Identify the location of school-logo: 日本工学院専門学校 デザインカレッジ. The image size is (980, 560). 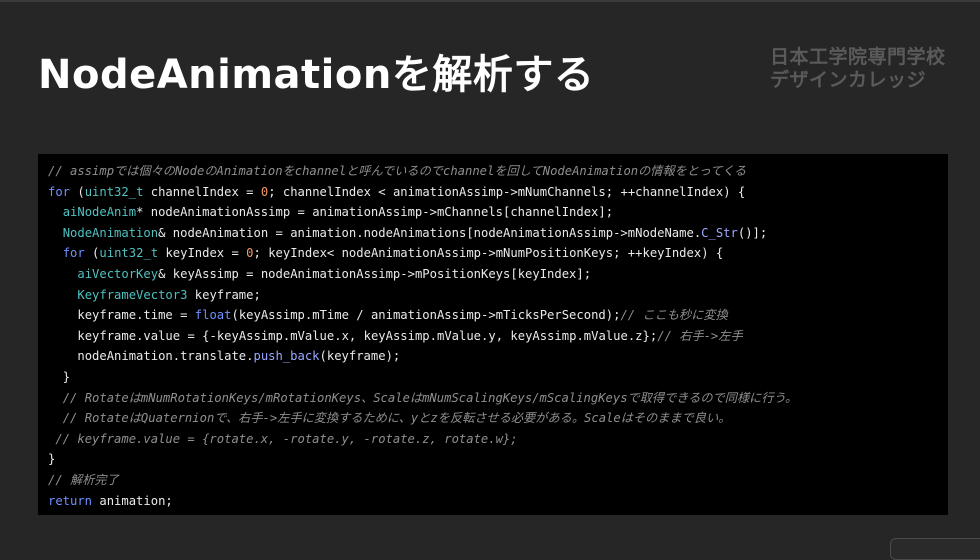
(859, 69).